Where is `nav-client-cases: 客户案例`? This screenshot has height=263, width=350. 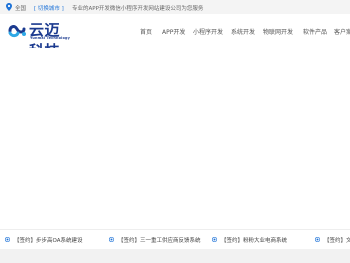 nav-client-cases: 客户案例 is located at coordinates (342, 31).